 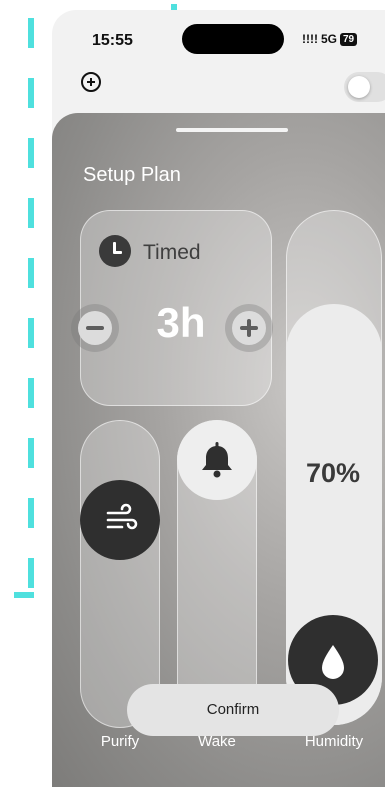 I want to click on status-indicators: !!!! 5G 79, so click(x=330, y=39).